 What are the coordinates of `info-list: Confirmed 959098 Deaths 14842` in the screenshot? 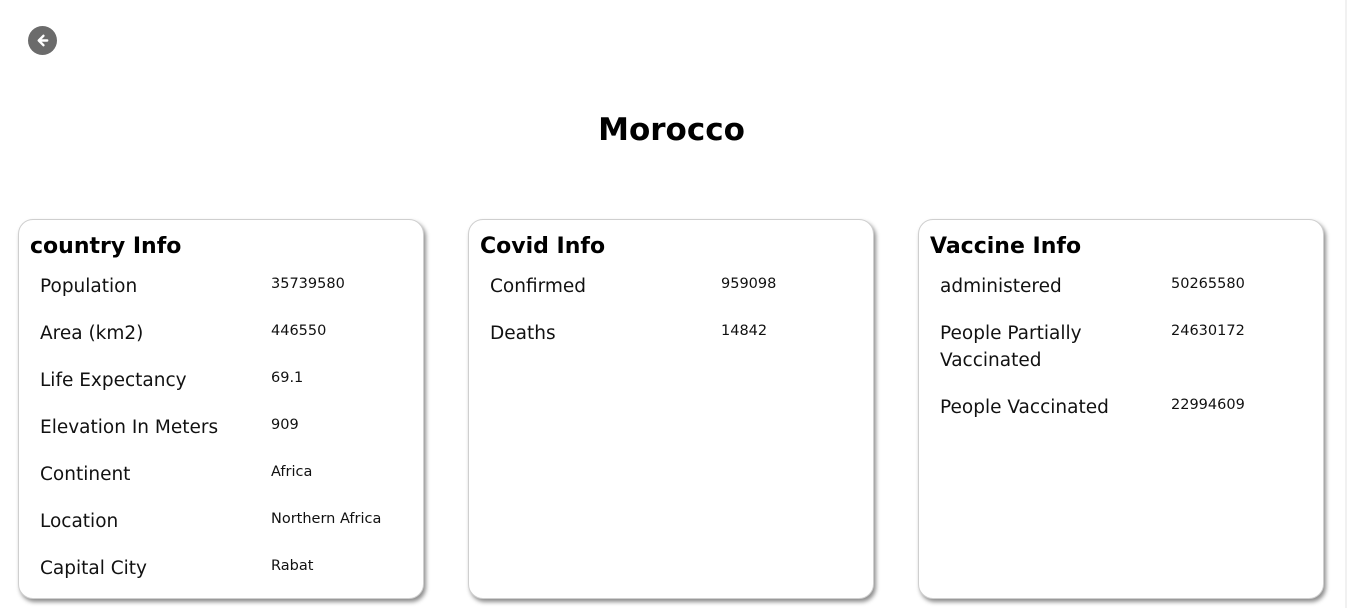 It's located at (680, 320).